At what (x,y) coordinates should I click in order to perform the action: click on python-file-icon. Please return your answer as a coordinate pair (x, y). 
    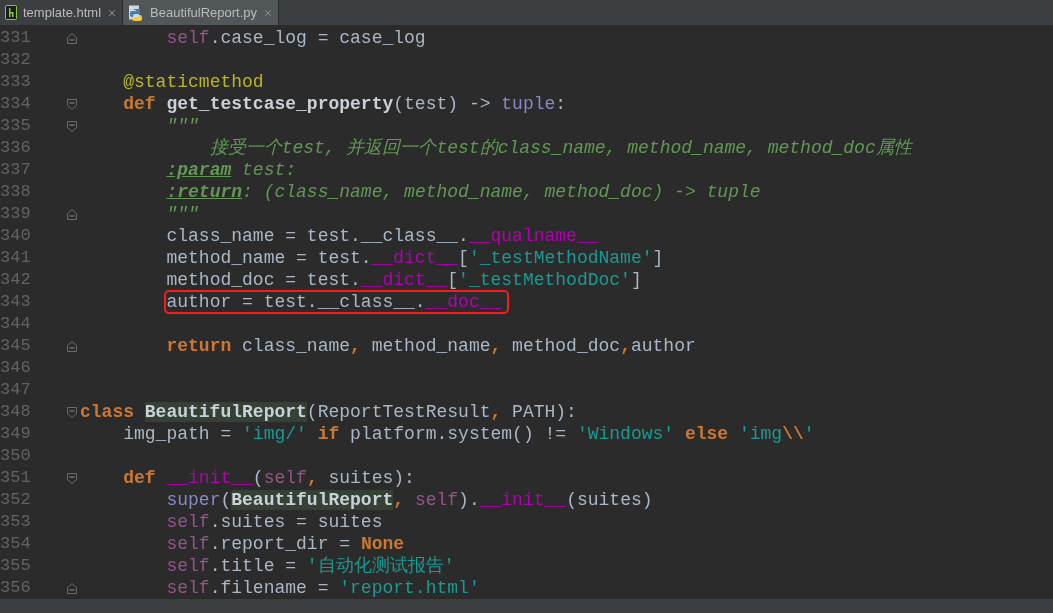
    Looking at the image, I should click on (136, 12).